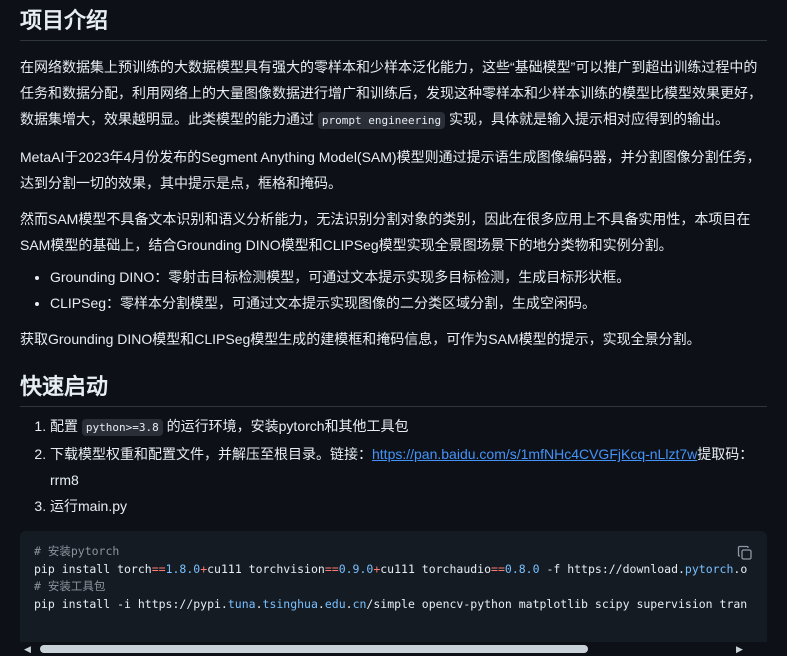 Image resolution: width=787 pixels, height=656 pixels. Describe the element at coordinates (522, 568) in the screenshot. I see `code-token: 0.8.0` at that location.